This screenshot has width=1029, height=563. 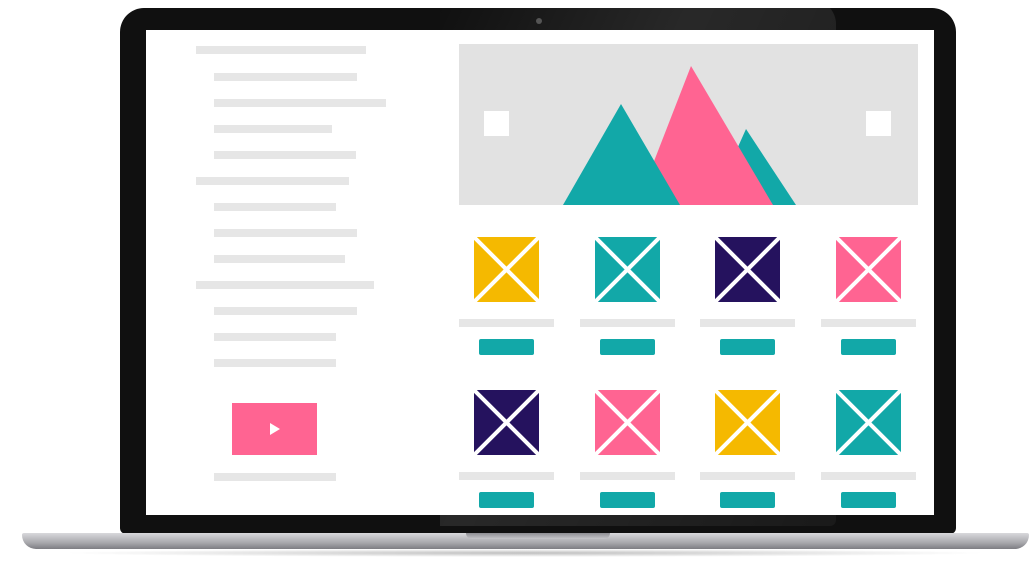 What do you see at coordinates (538, 536) in the screenshot?
I see `laptop-base-notch` at bounding box center [538, 536].